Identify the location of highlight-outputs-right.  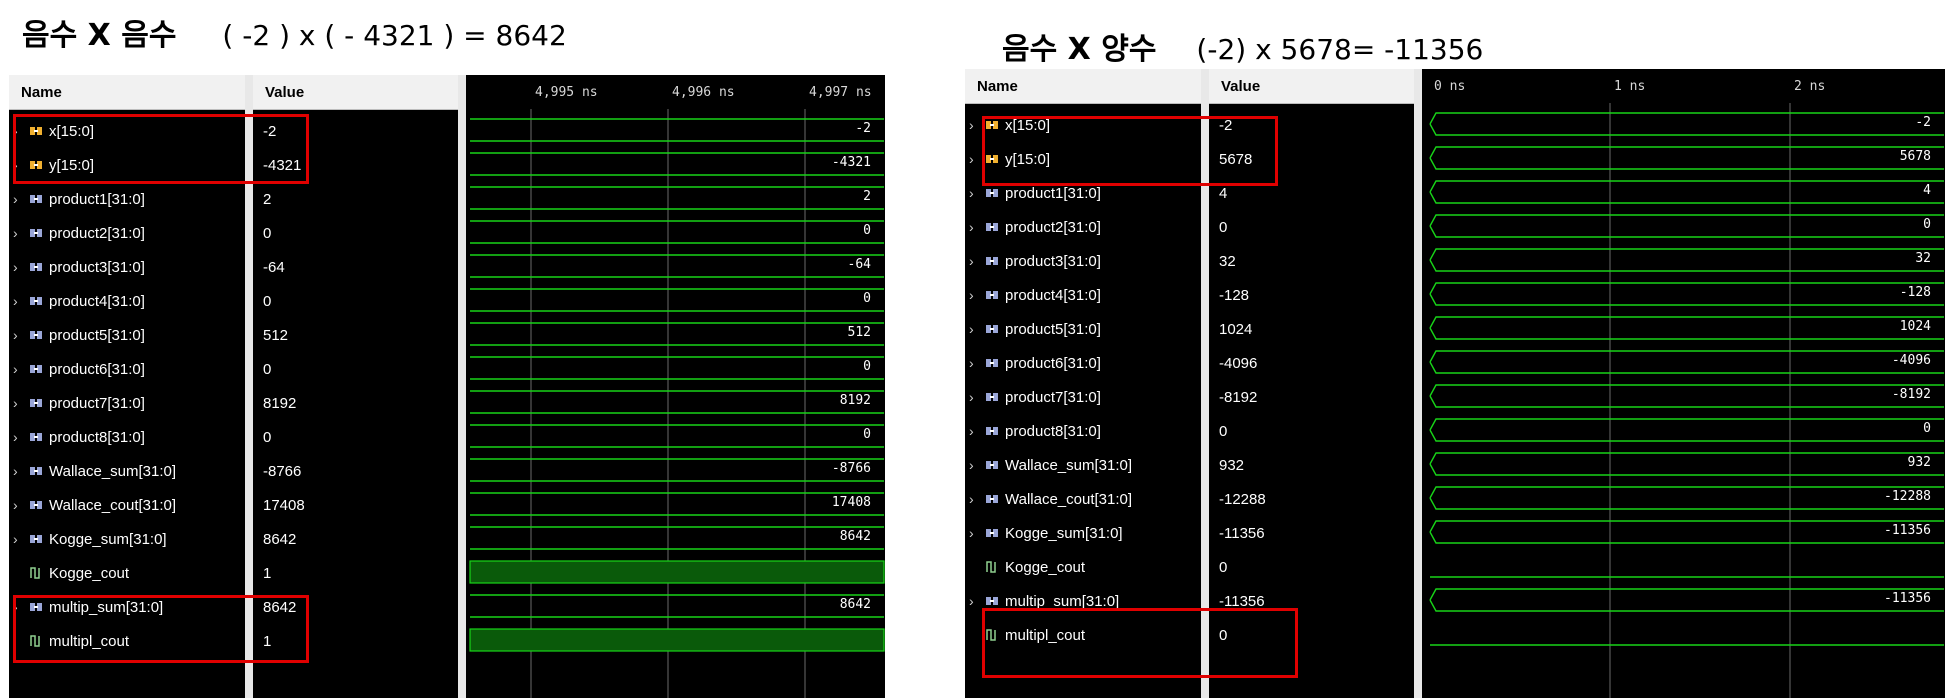
(1140, 643).